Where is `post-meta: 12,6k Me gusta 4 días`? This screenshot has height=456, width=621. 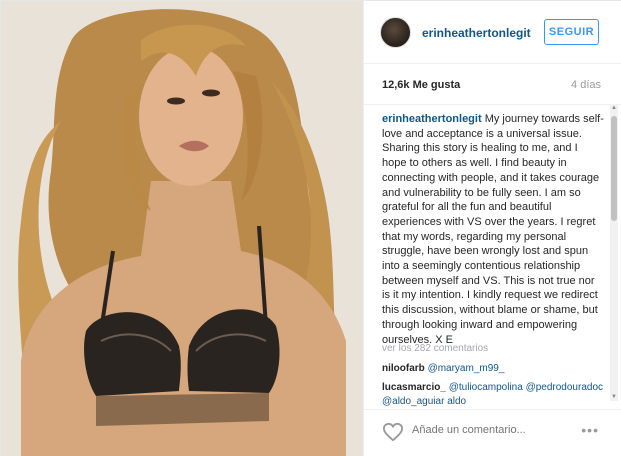 post-meta: 12,6k Me gusta 4 días is located at coordinates (492, 84).